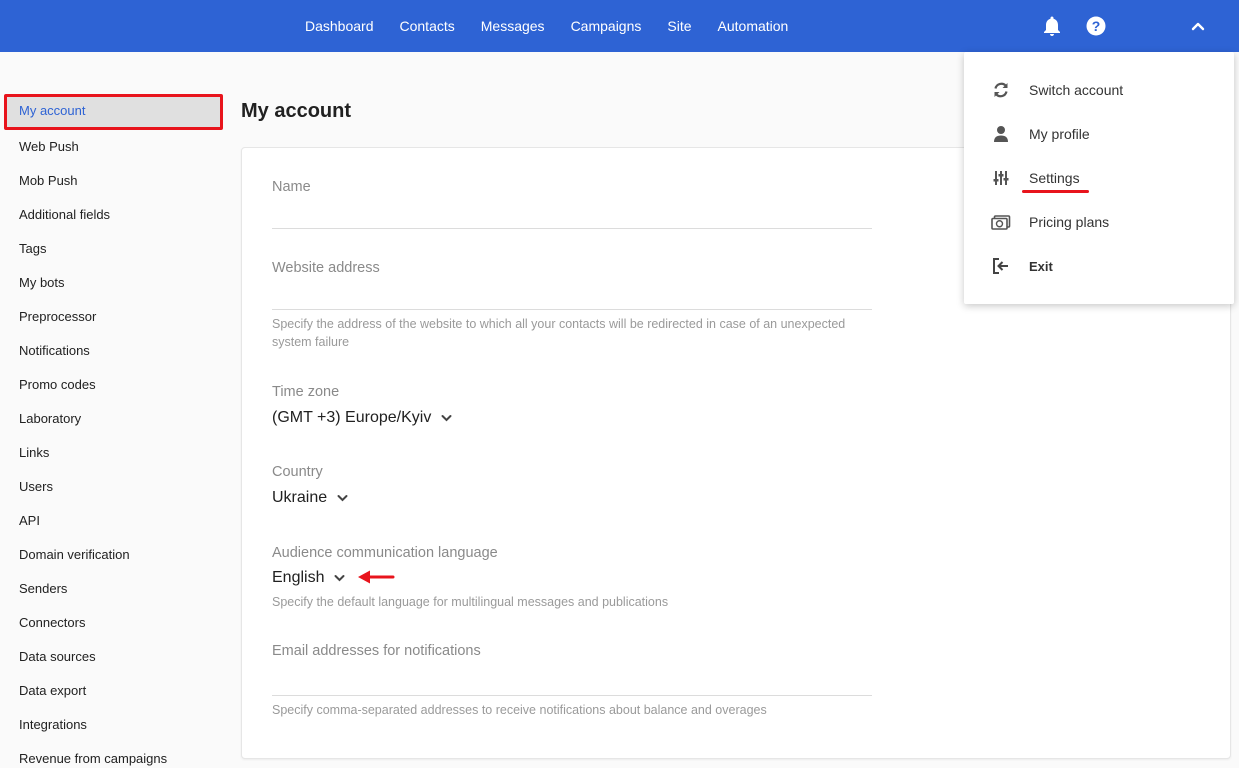  Describe the element at coordinates (112, 755) in the screenshot. I see `sidebar-item-revenue-from-campaigns: Revenue from campaigns` at that location.